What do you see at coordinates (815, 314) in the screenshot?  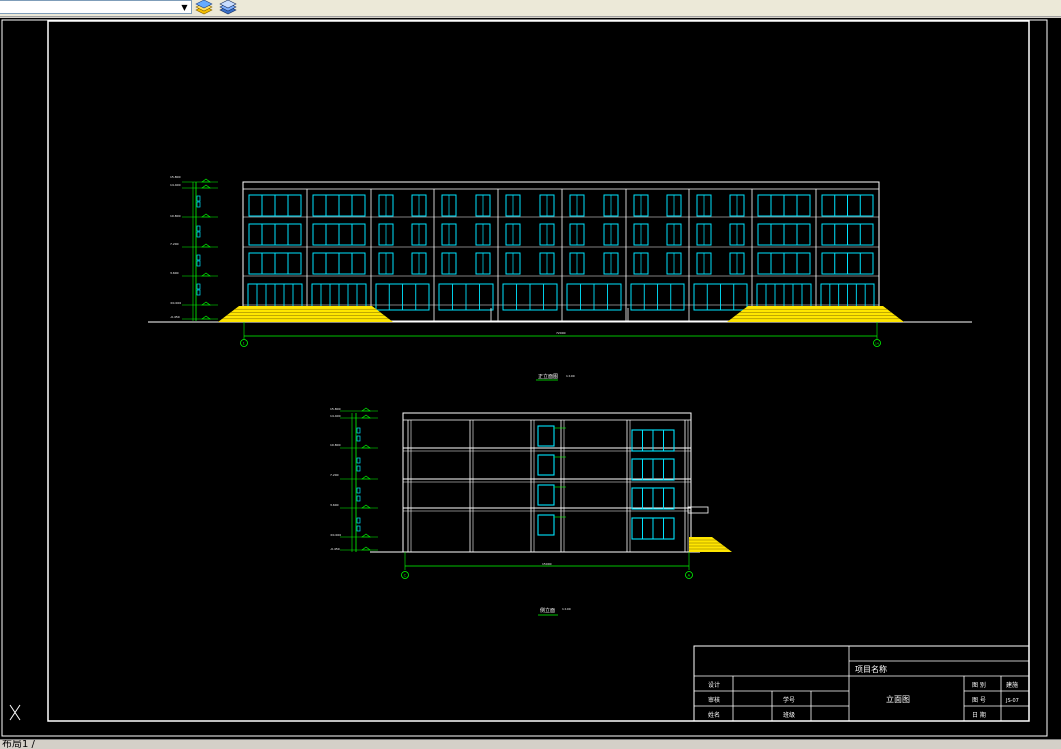 I see `front-entrance-steps-right` at bounding box center [815, 314].